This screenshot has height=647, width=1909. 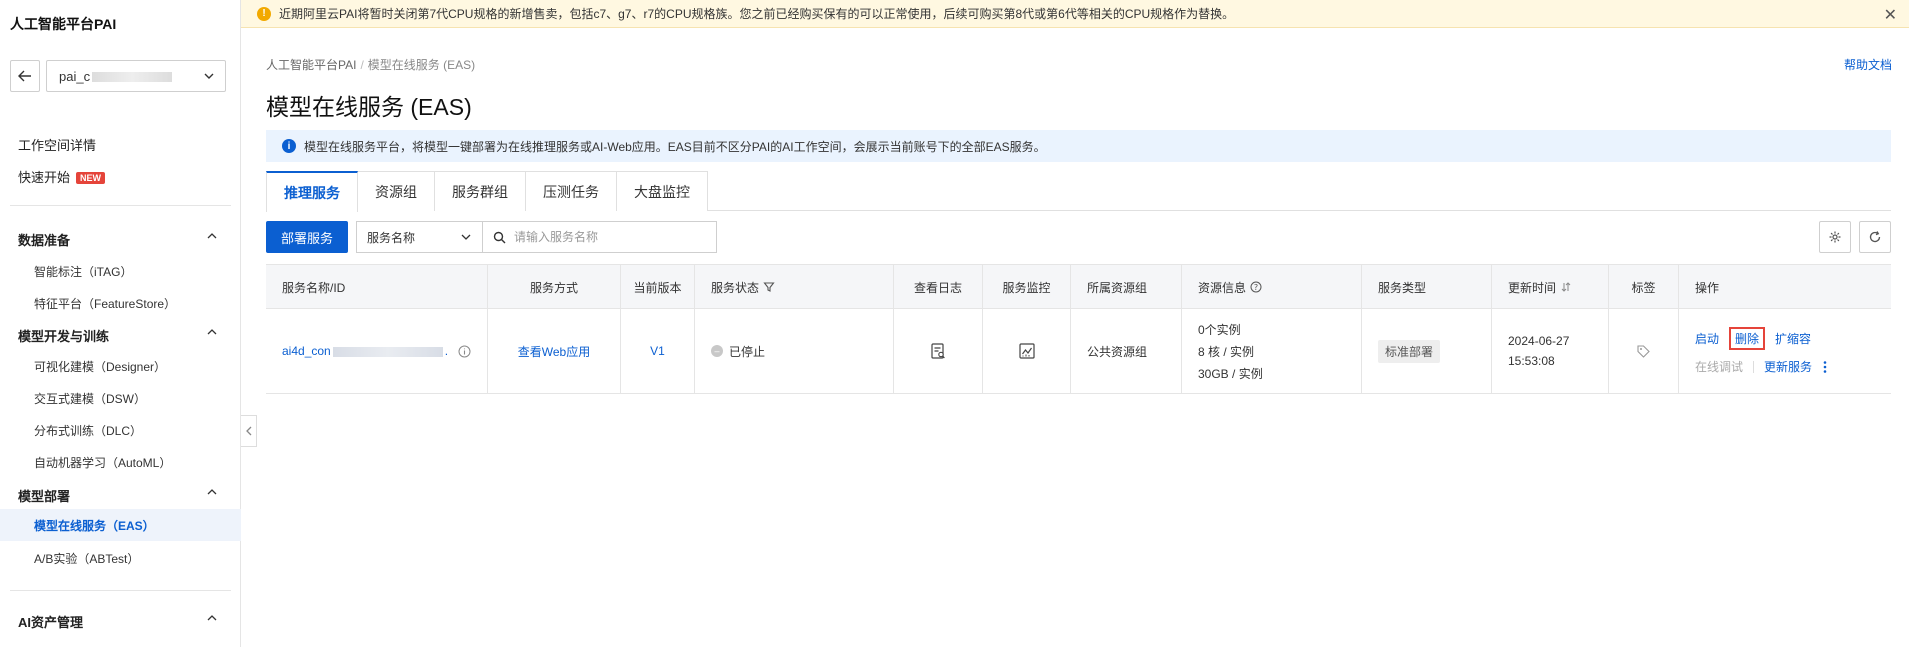 I want to click on sidebar-item-eas: 模型在线服务（EAS）, so click(x=120, y=525).